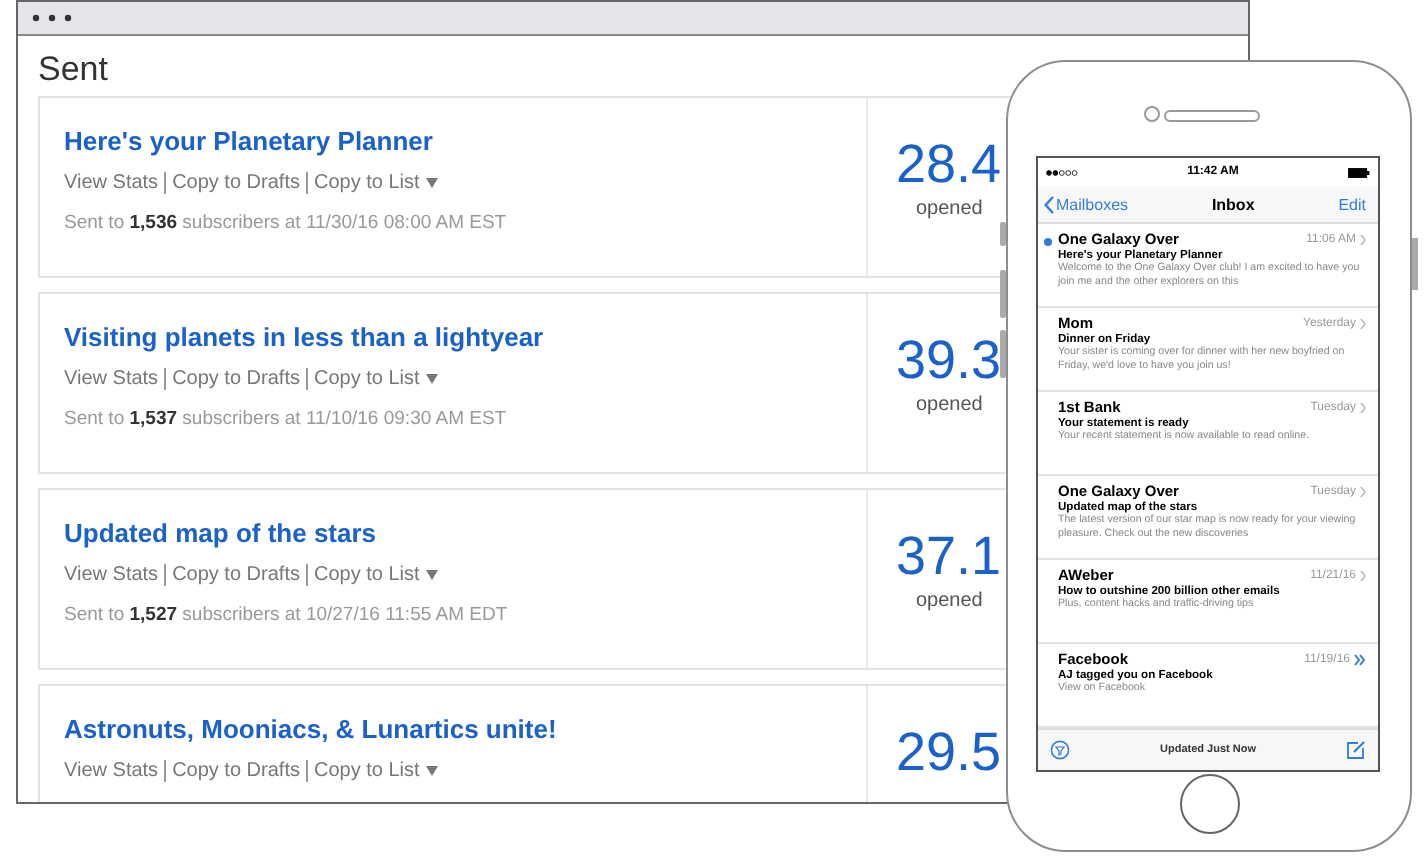  I want to click on campaign-title: Visiting planets in less than a lightyear, so click(304, 337).